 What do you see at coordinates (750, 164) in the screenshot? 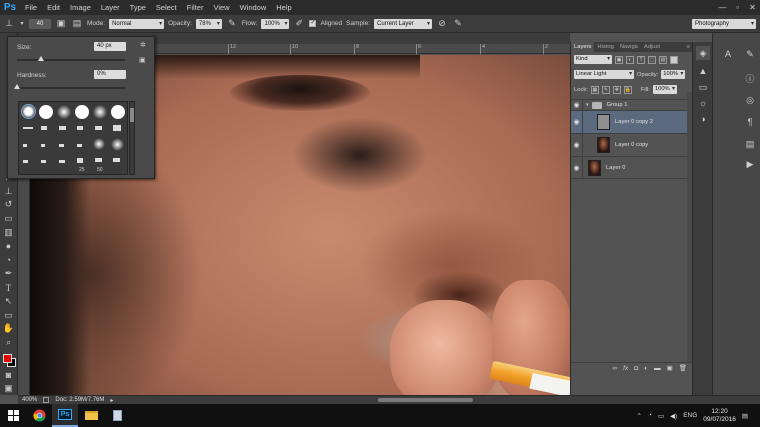
I see `actions-play-icon: ▶` at bounding box center [750, 164].